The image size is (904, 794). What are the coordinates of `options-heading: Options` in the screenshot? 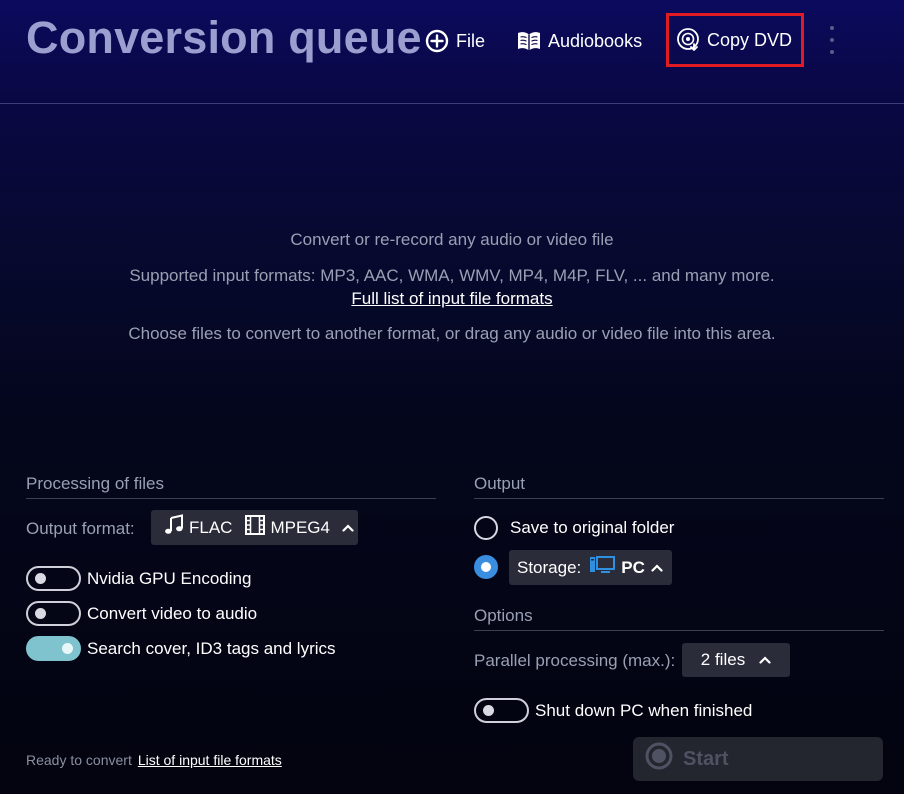 It's located at (679, 618).